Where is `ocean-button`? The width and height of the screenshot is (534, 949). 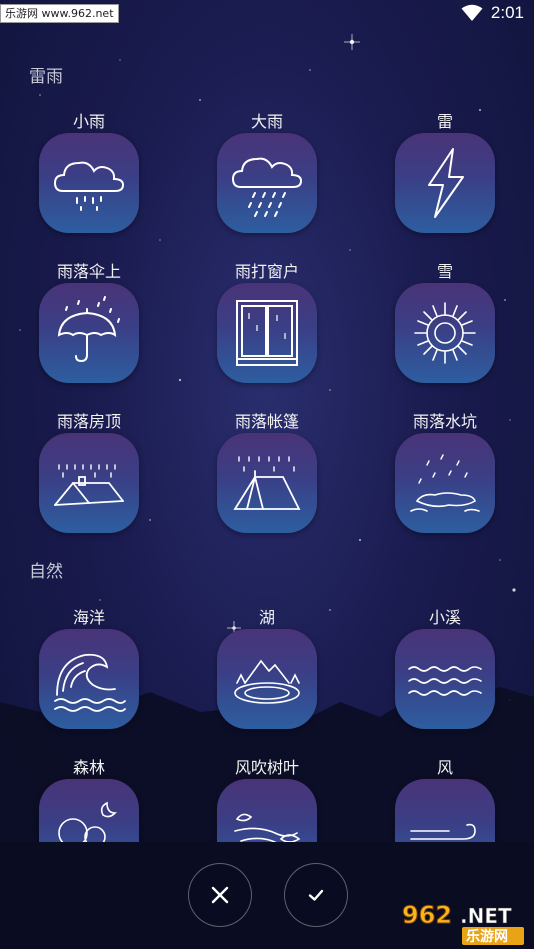
ocean-button is located at coordinates (89, 679).